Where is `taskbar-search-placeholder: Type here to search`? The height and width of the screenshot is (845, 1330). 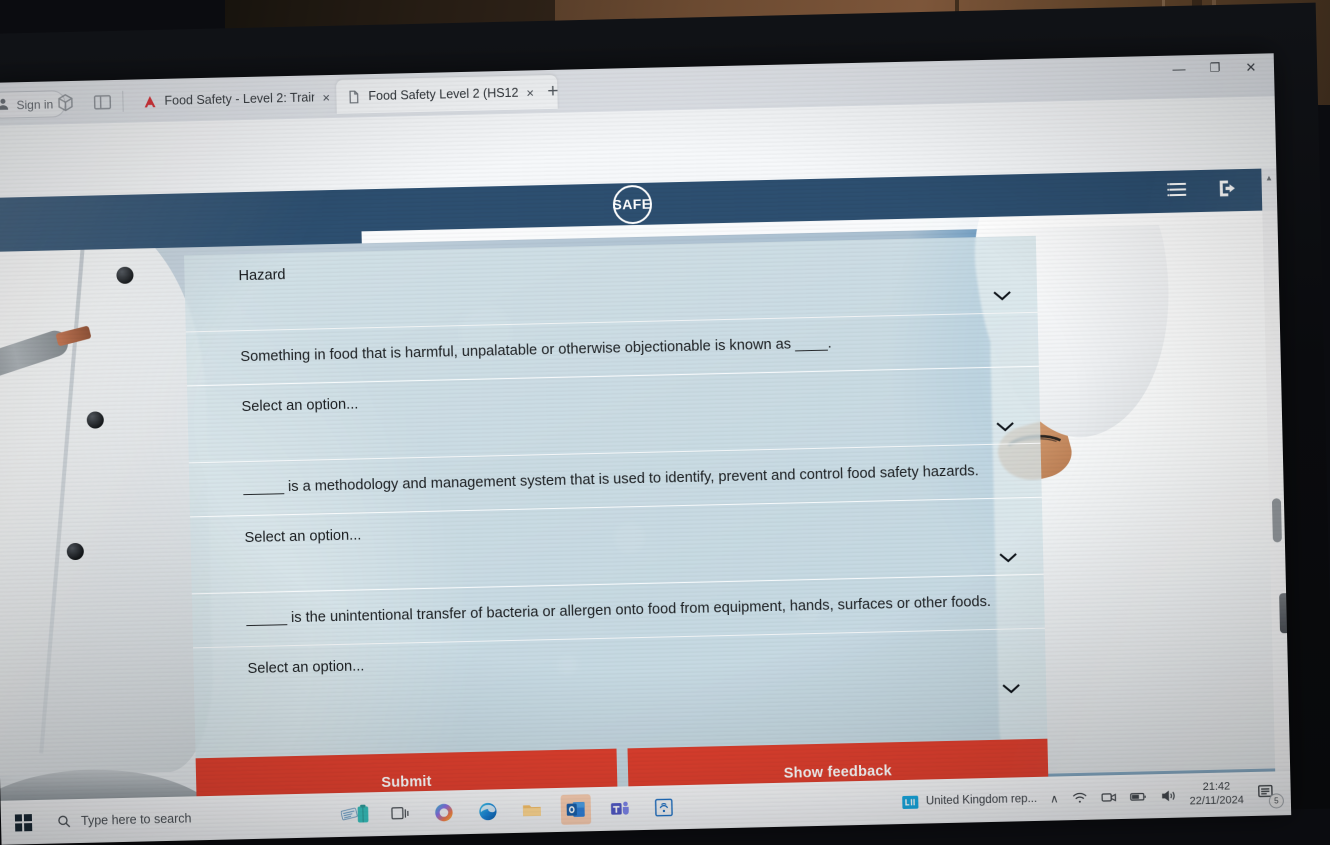
taskbar-search-placeholder: Type here to search is located at coordinates (136, 819).